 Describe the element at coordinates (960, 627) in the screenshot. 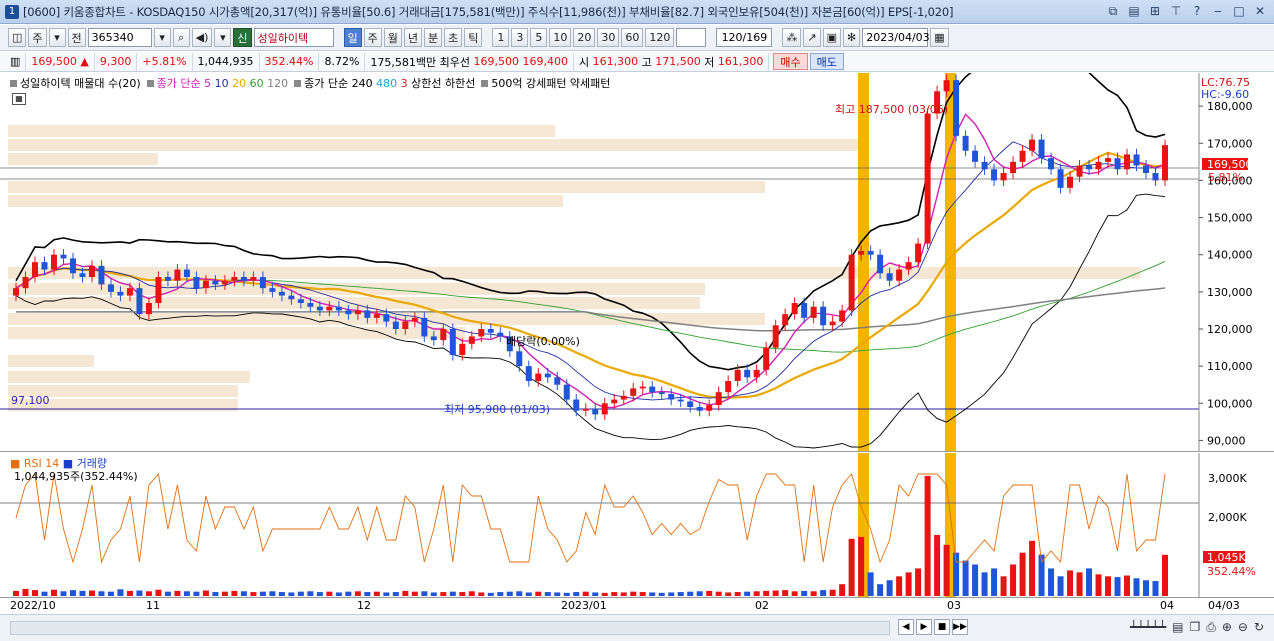

I see `fast-forward-icon: ▶▶` at that location.